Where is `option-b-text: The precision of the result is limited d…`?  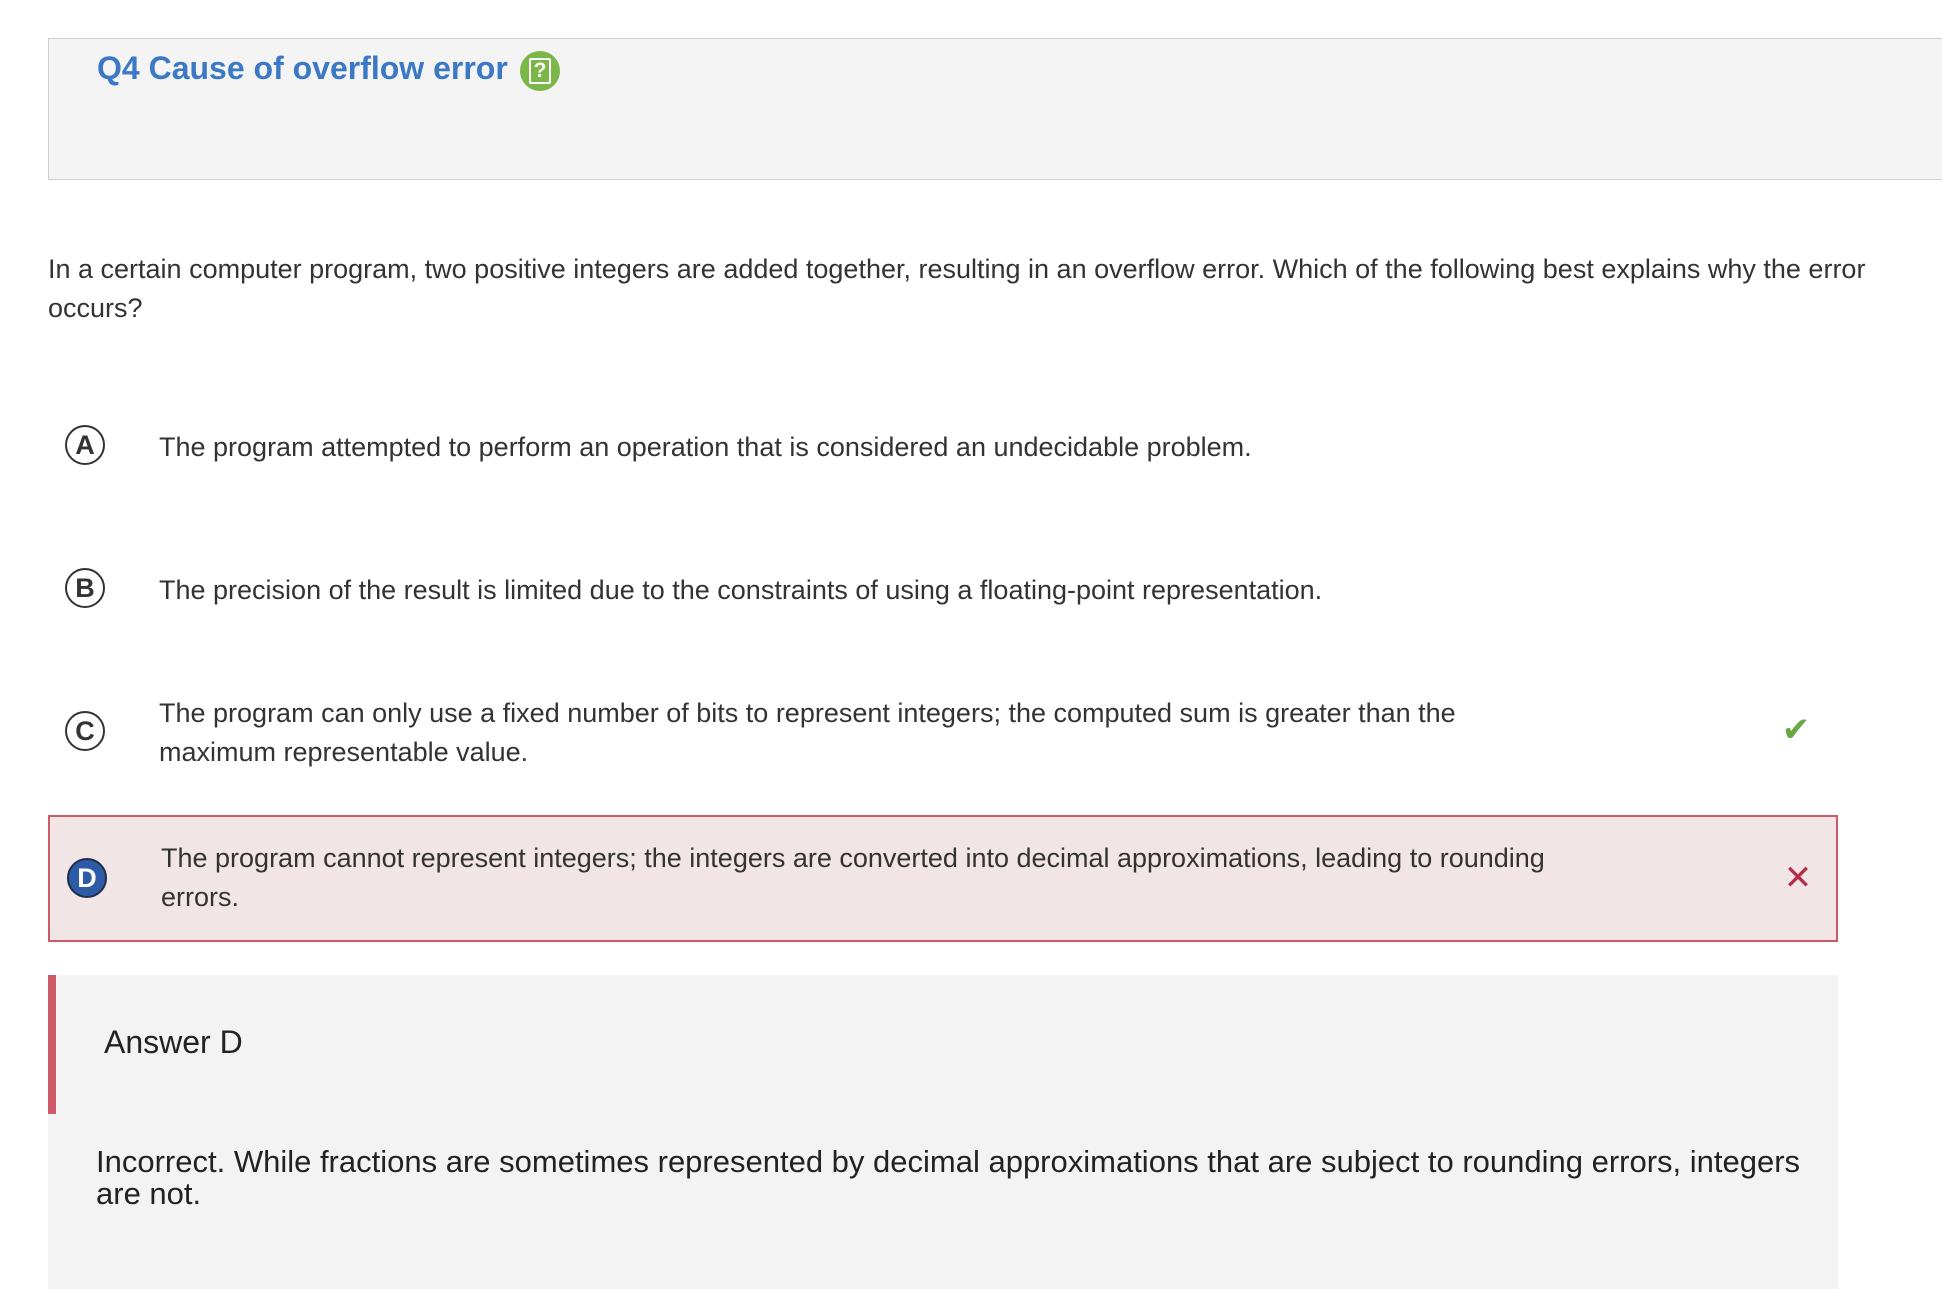 option-b-text: The precision of the result is limited d… is located at coordinates (741, 590).